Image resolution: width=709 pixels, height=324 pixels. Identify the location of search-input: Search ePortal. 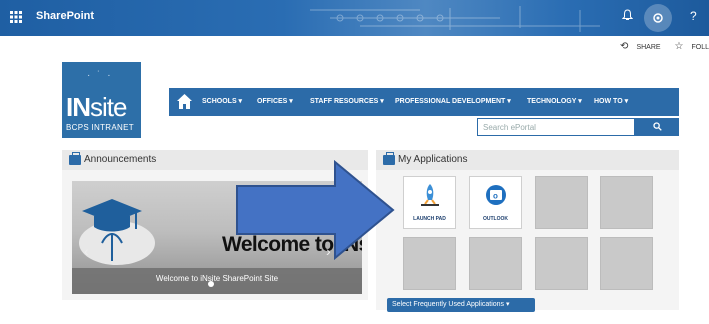
(556, 127).